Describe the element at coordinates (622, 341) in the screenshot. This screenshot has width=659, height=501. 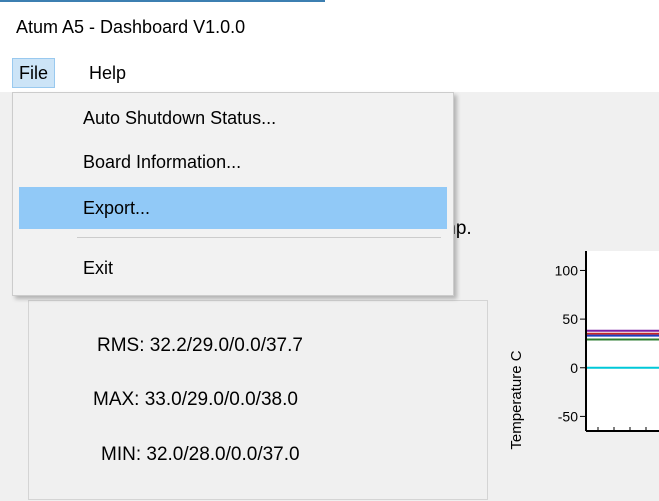
I see `chart-plot-area` at that location.